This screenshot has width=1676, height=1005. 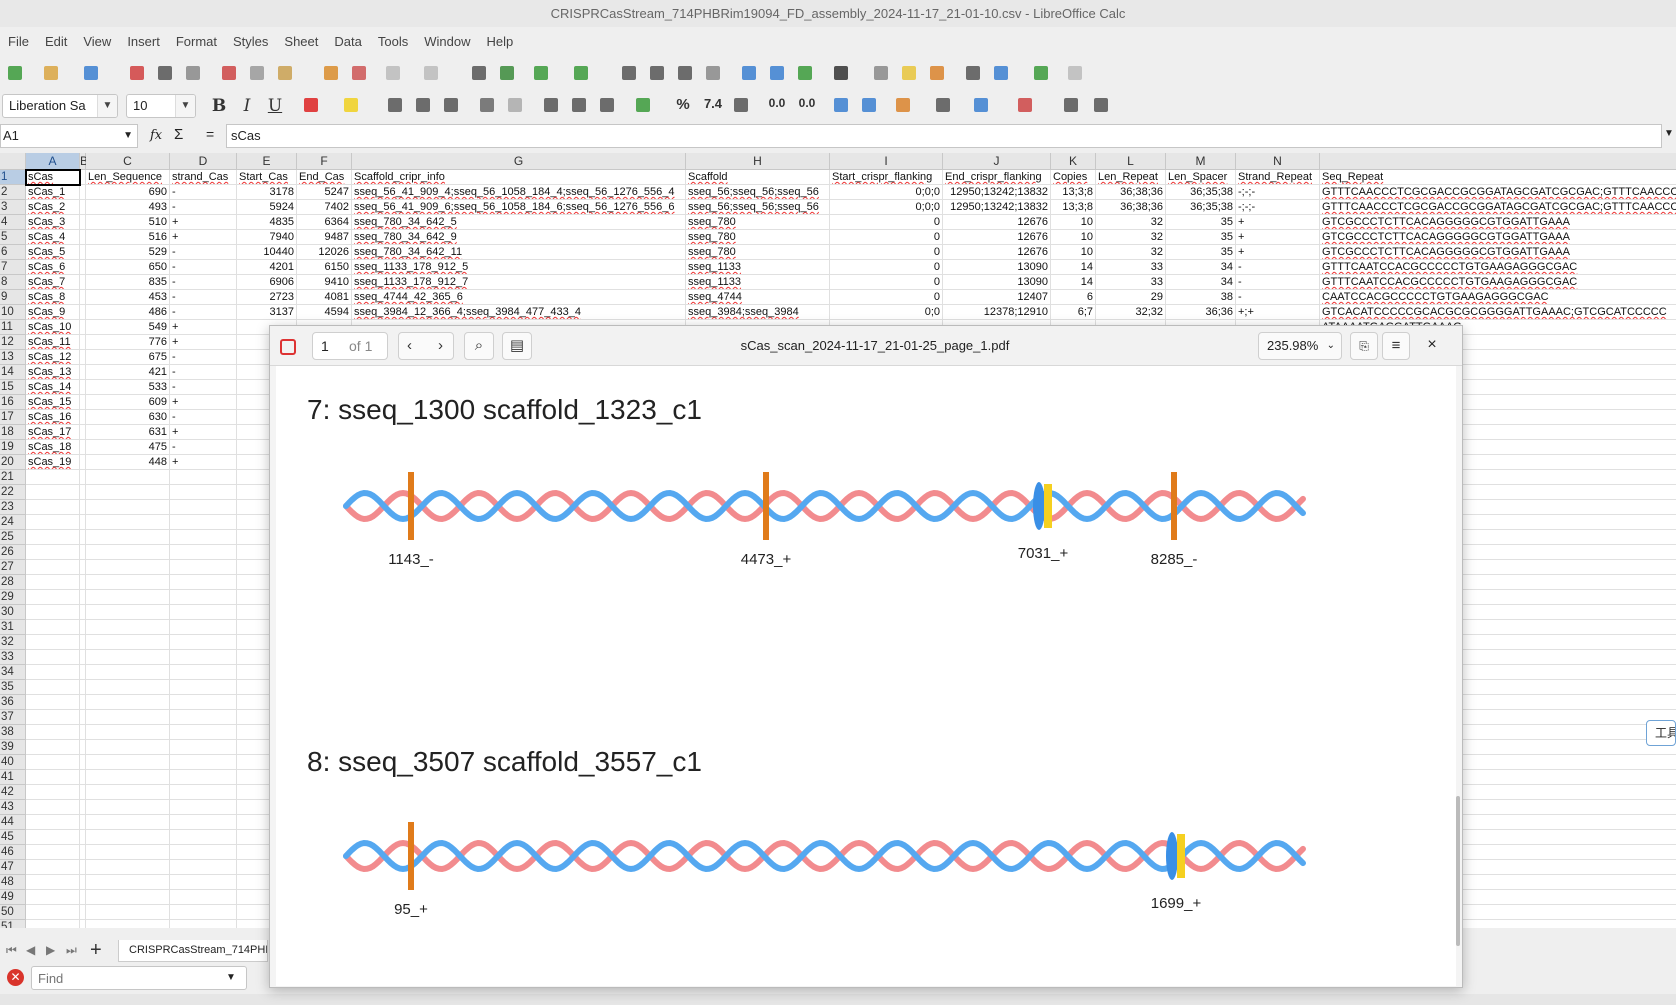 I want to click on table-cell: 609, so click(x=128, y=402).